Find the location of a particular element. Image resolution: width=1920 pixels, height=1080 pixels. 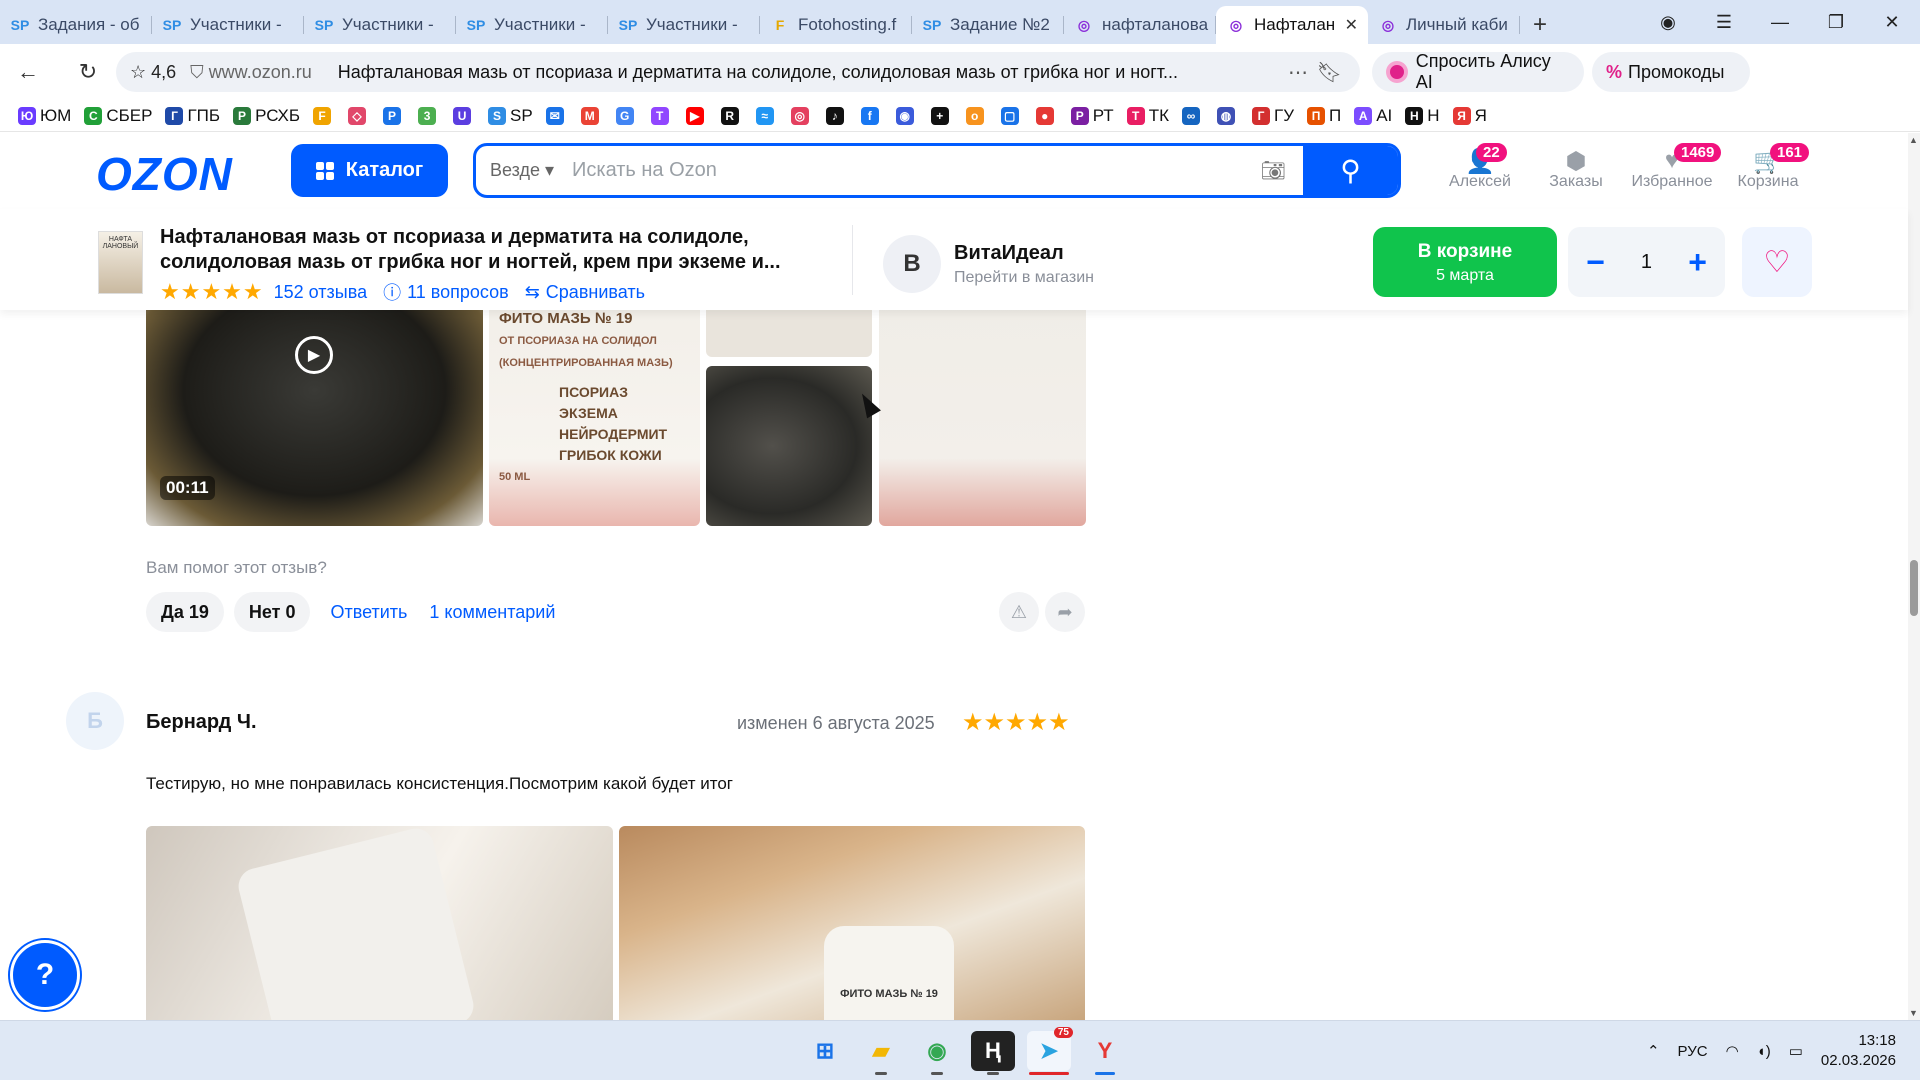

bookmark-item: ◎ is located at coordinates (801, 115).